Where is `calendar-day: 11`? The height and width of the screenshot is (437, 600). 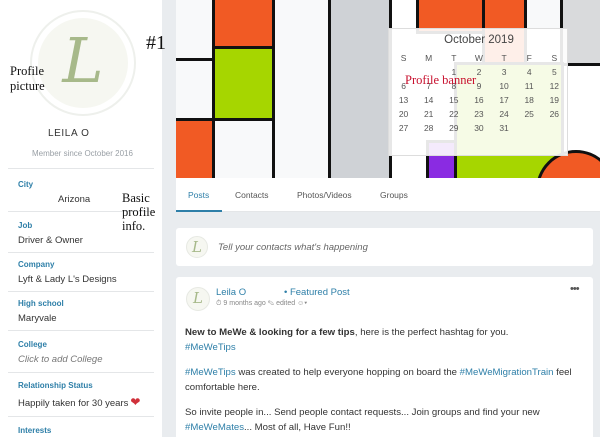
calendar-day: 11 is located at coordinates (529, 86).